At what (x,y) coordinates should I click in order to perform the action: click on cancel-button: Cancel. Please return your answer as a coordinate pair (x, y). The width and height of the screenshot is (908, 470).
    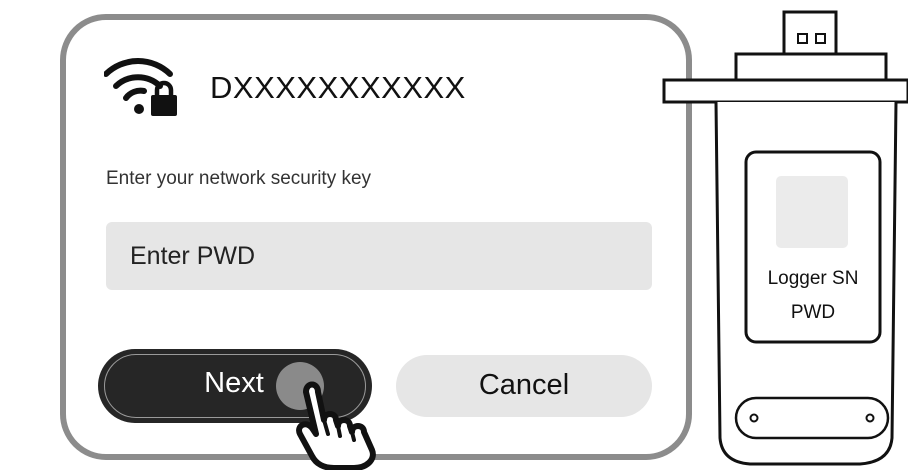
    Looking at the image, I should click on (524, 386).